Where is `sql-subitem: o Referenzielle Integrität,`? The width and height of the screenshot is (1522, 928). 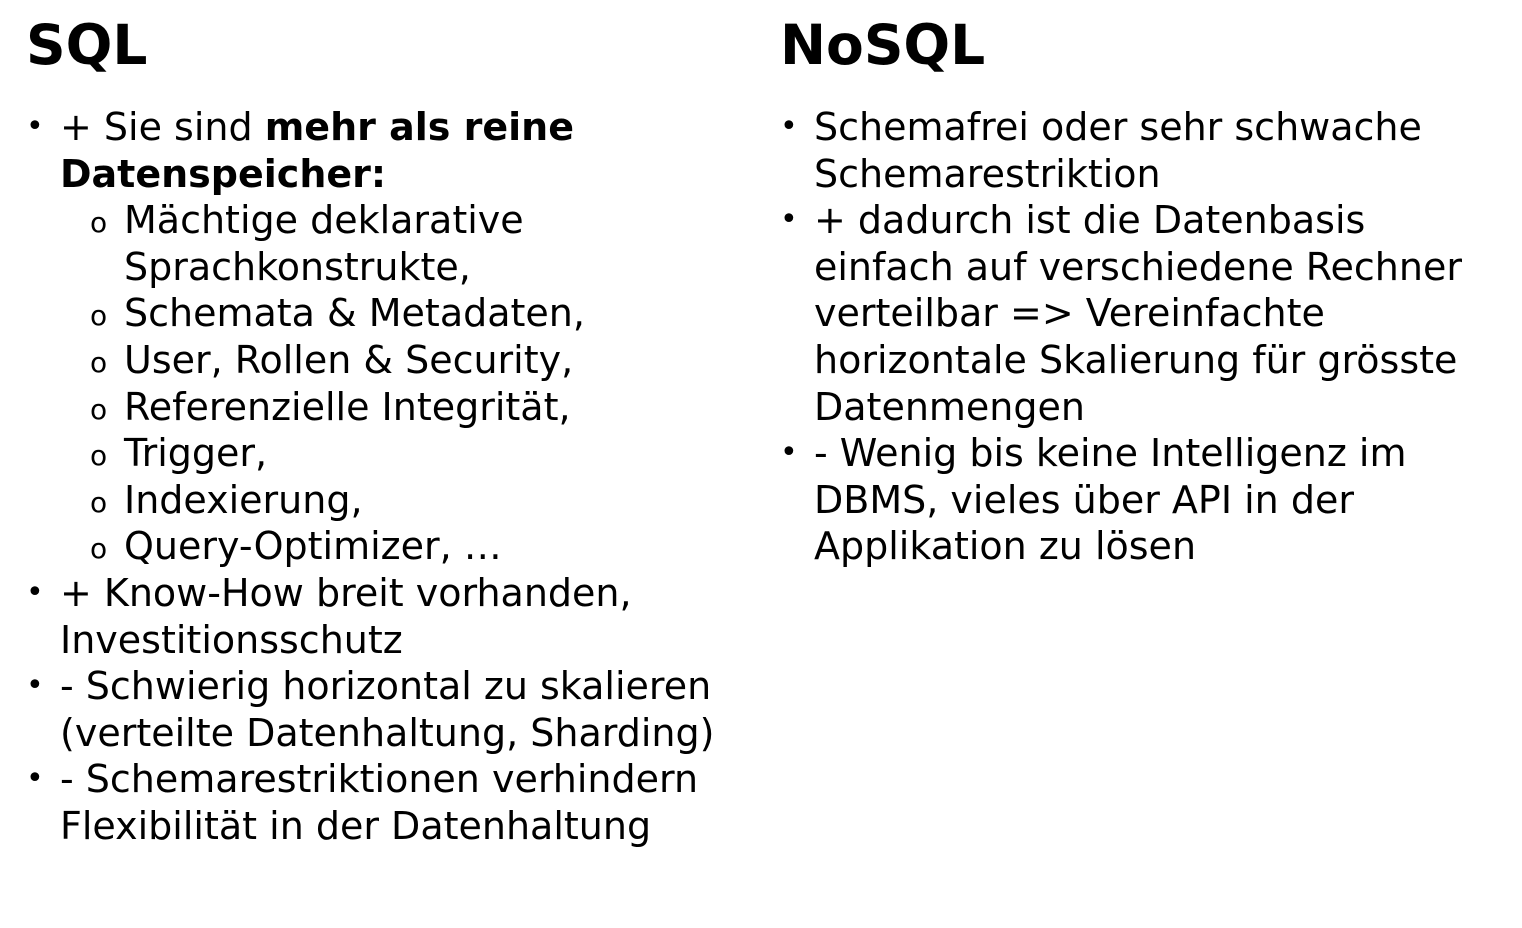 sql-subitem: o Referenzielle Integrität, is located at coordinates (408, 407).